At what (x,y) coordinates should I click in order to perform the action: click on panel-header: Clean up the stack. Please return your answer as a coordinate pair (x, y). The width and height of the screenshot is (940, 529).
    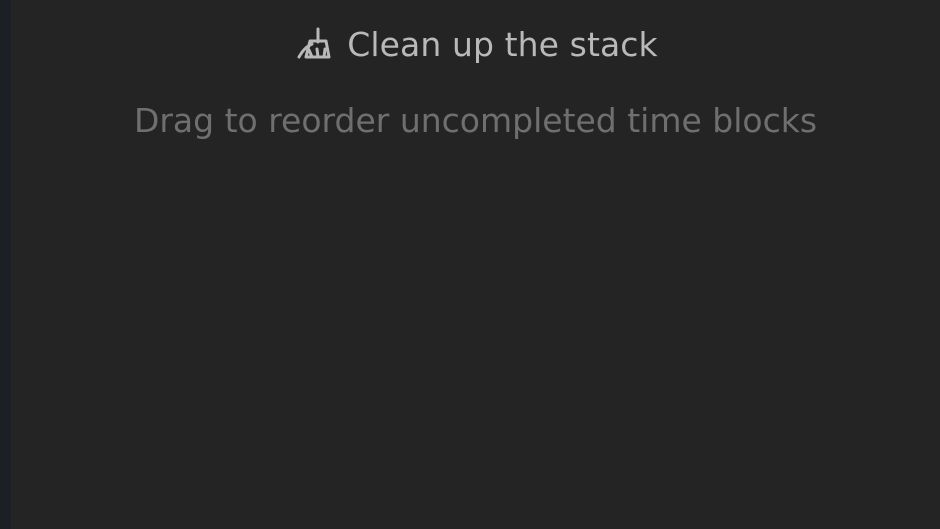
    Looking at the image, I should click on (475, 44).